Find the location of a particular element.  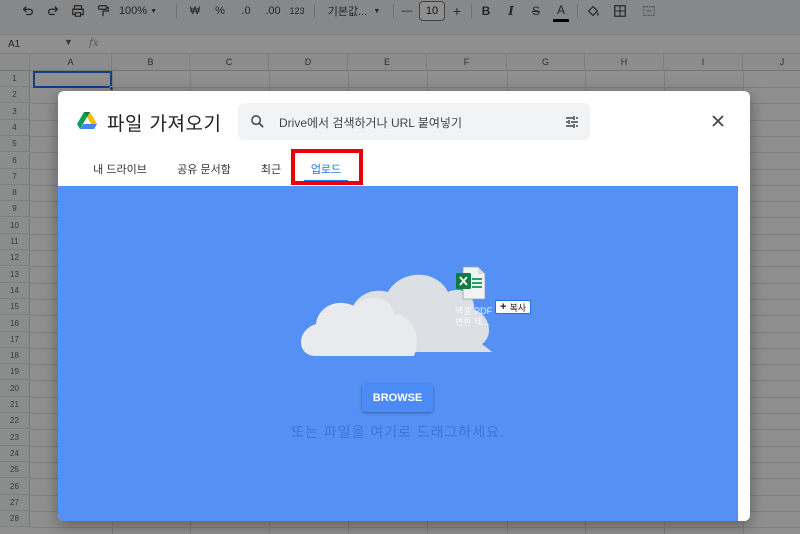

excel-file-icon is located at coordinates (471, 283).